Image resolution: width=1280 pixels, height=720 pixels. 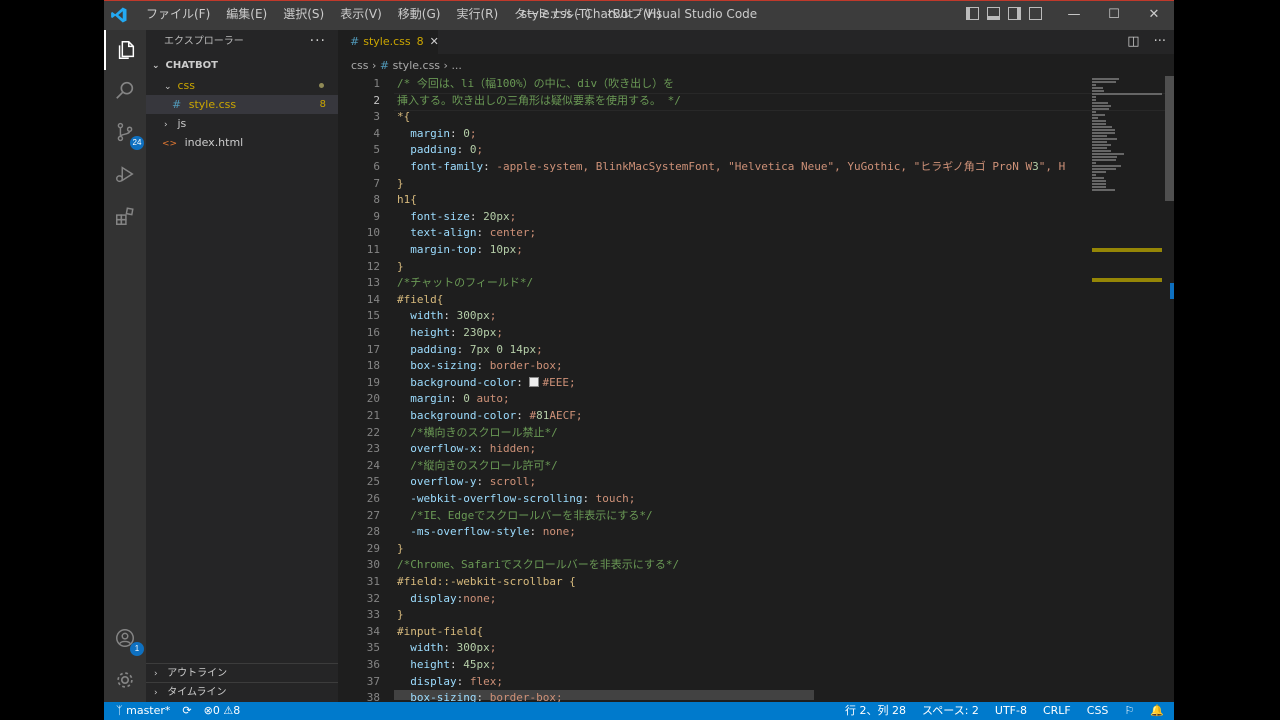 What do you see at coordinates (125, 90) in the screenshot?
I see `search-activity` at bounding box center [125, 90].